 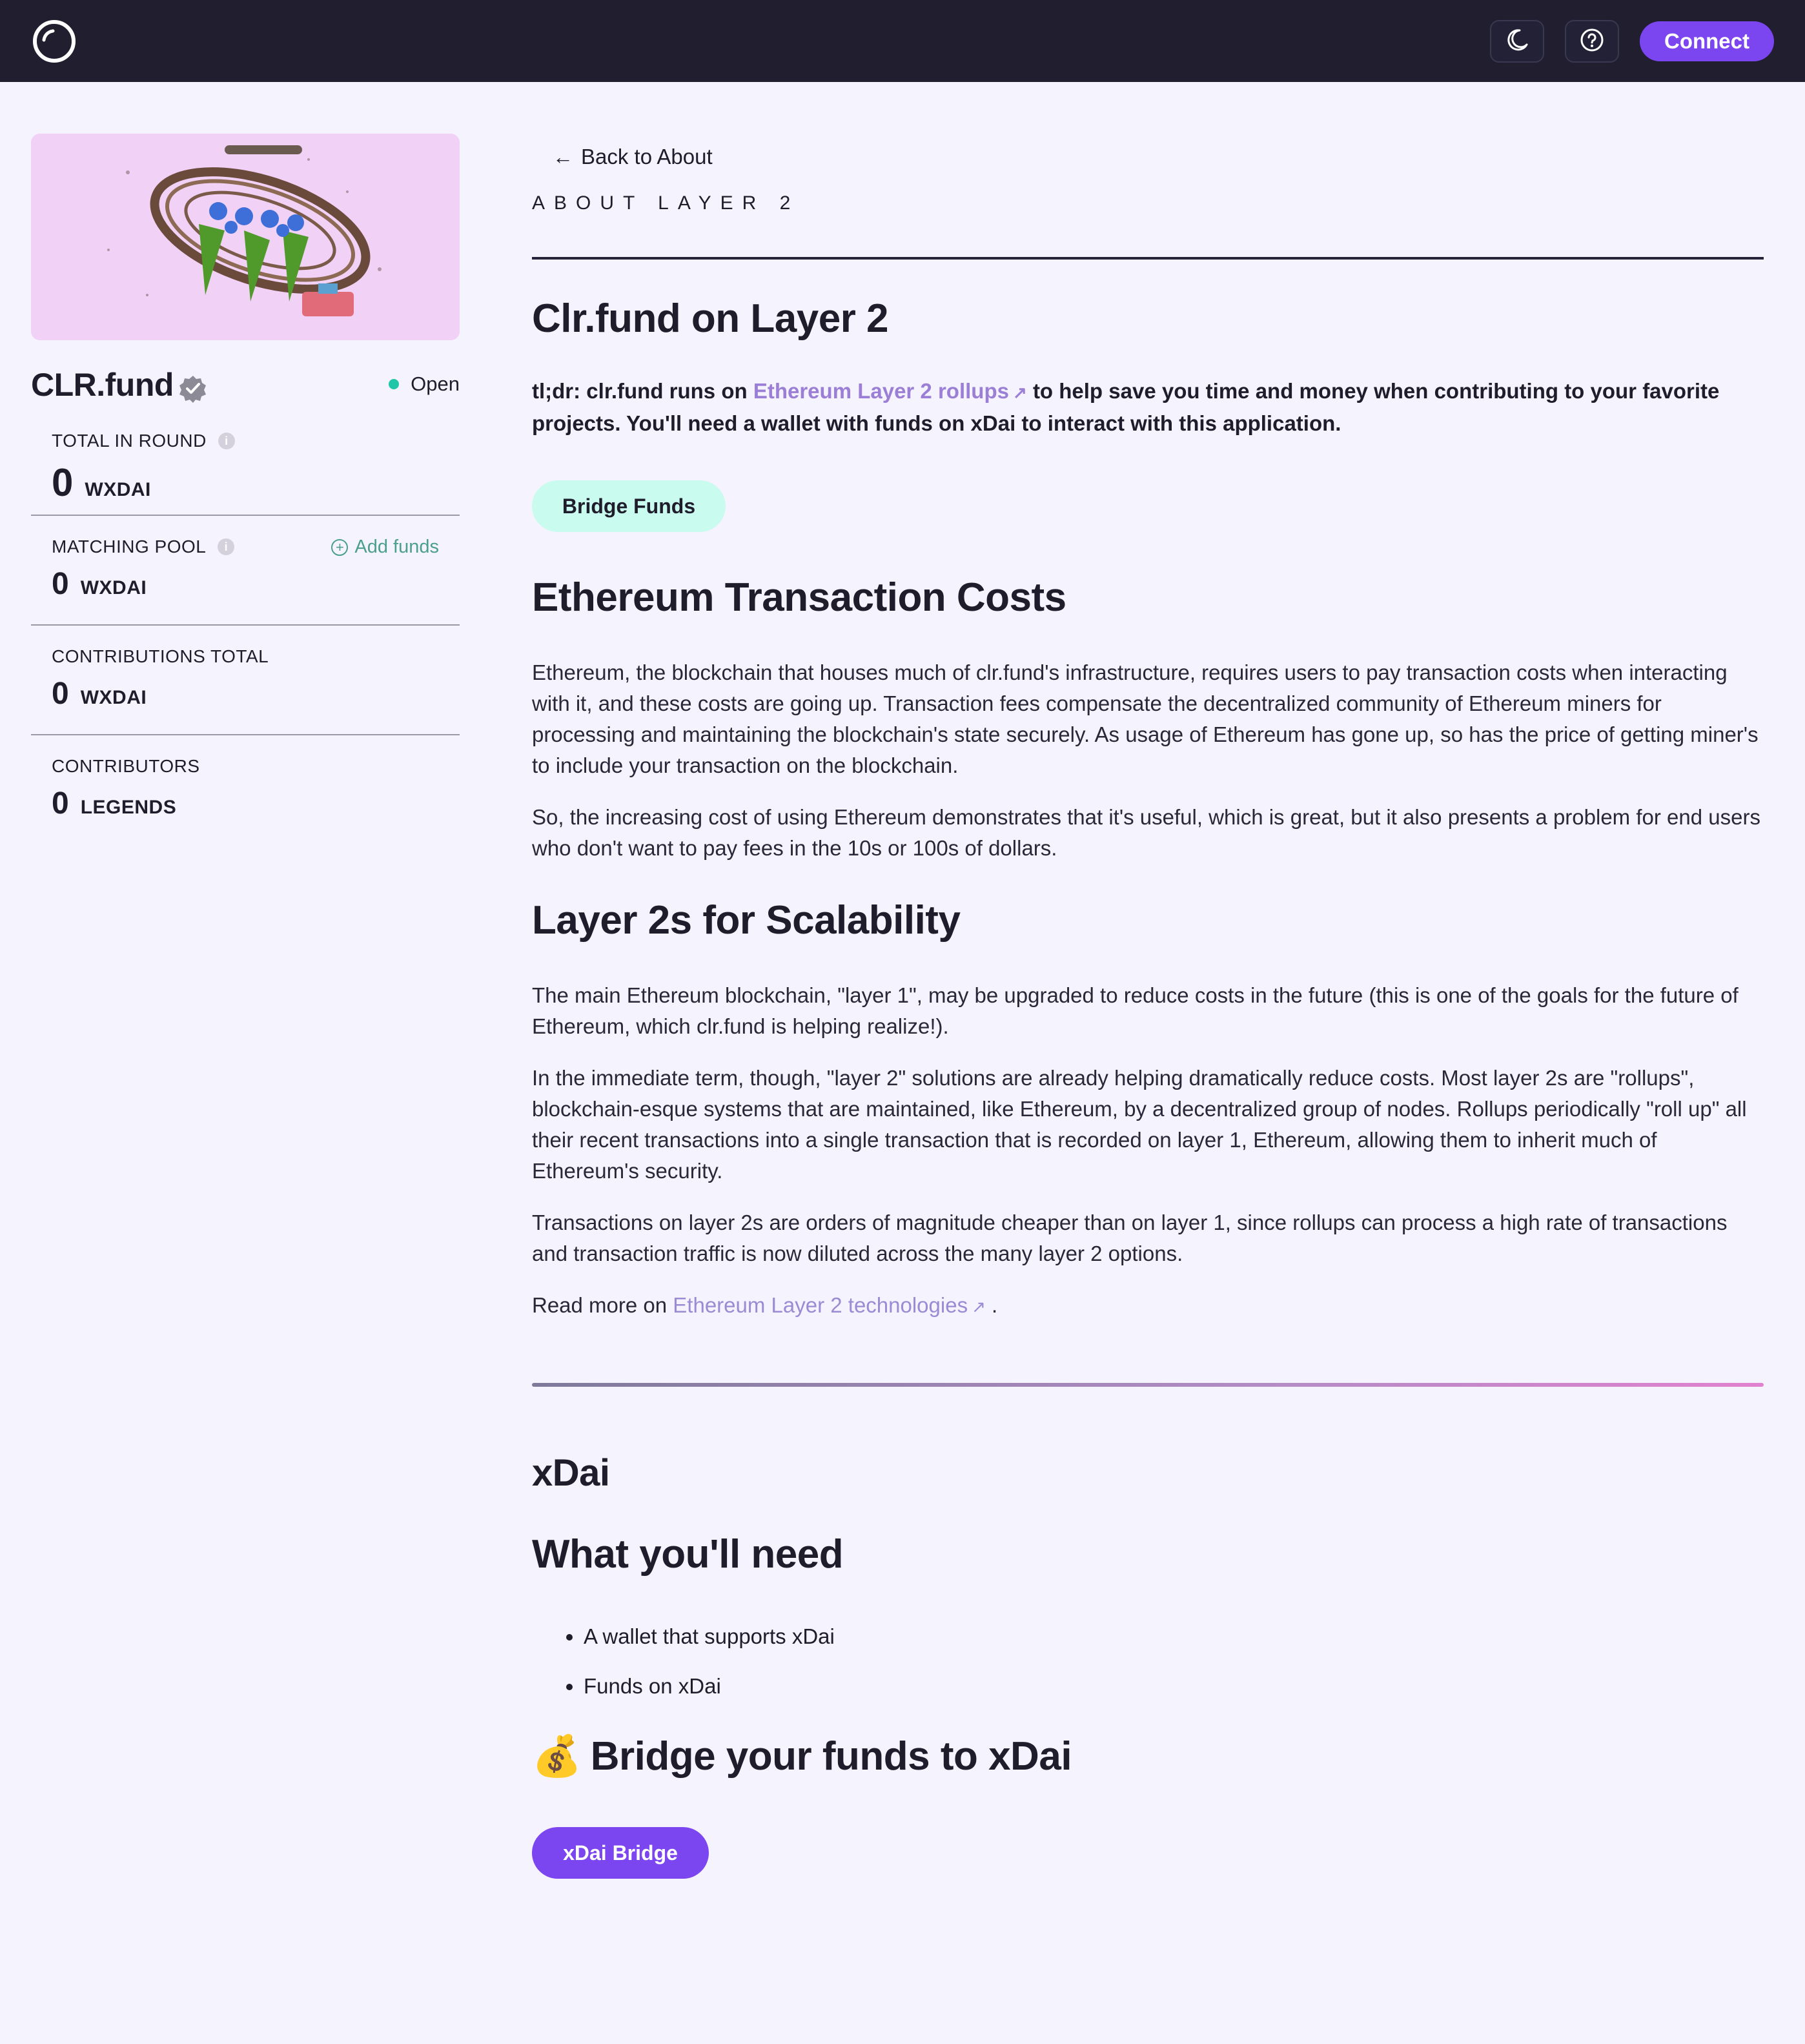 What do you see at coordinates (160, 656) in the screenshot?
I see `stat-label: CONTRIBUTIONS TOTAL` at bounding box center [160, 656].